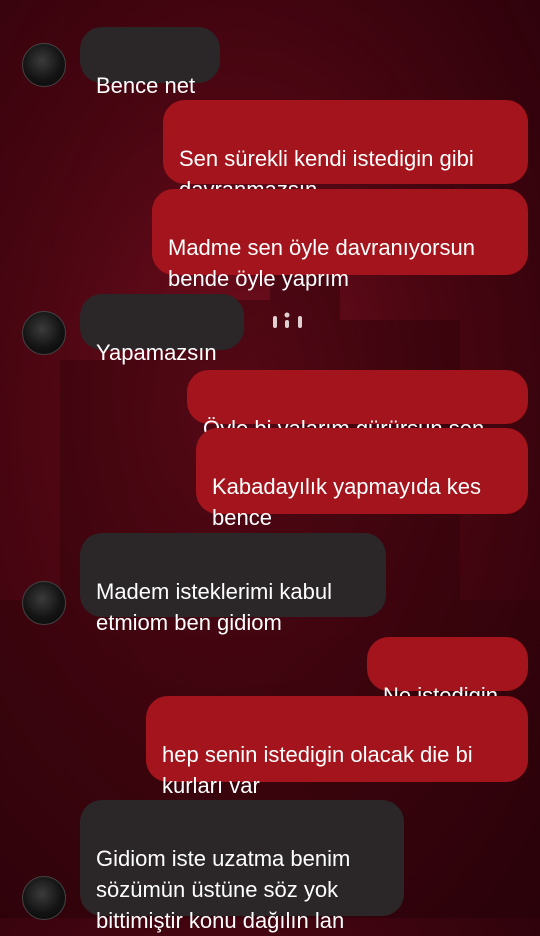 The image size is (540, 936). I want to click on more-options-icon, so click(289, 321).